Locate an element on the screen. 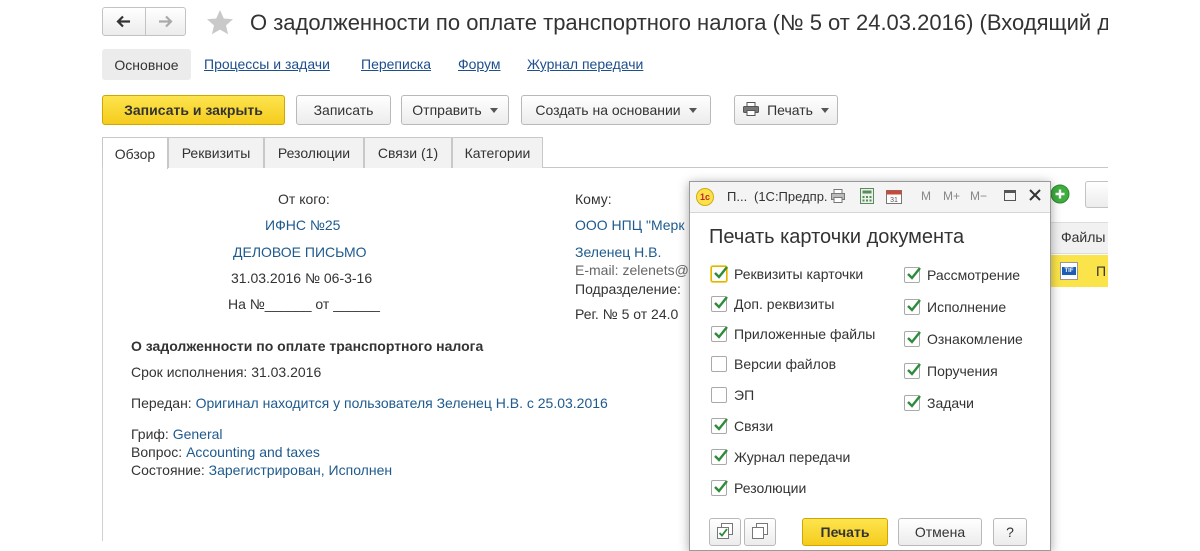 The width and height of the screenshot is (1200, 551). to-person-link: Зеленец Н.В. is located at coordinates (618, 252).